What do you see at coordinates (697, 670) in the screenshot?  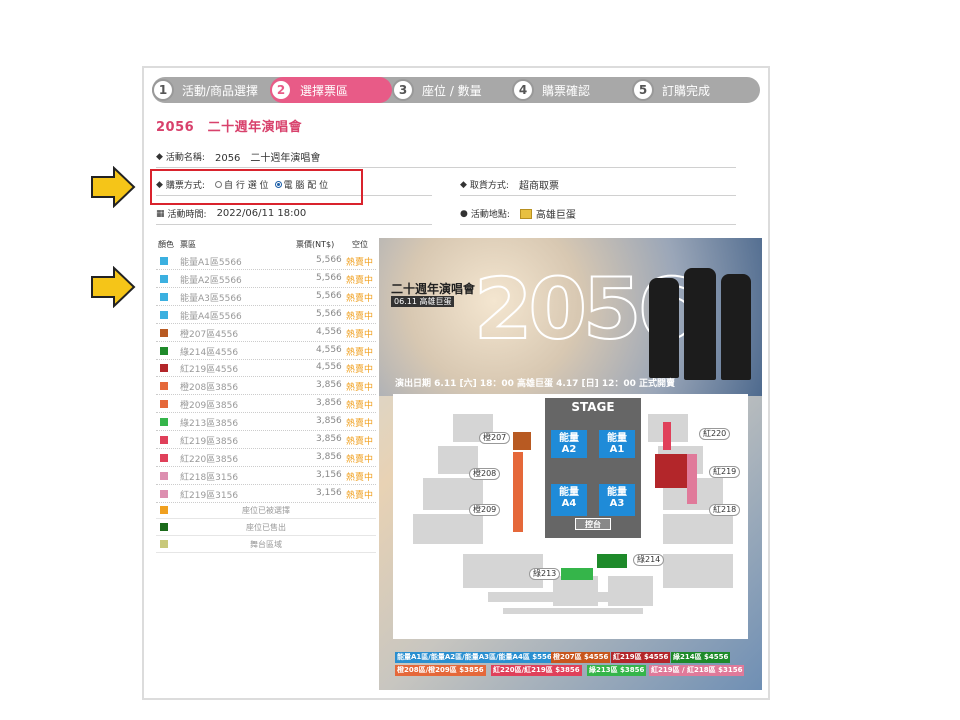 I see `price-tag-219-218: 紅219區 / 紅218區 $3156` at bounding box center [697, 670].